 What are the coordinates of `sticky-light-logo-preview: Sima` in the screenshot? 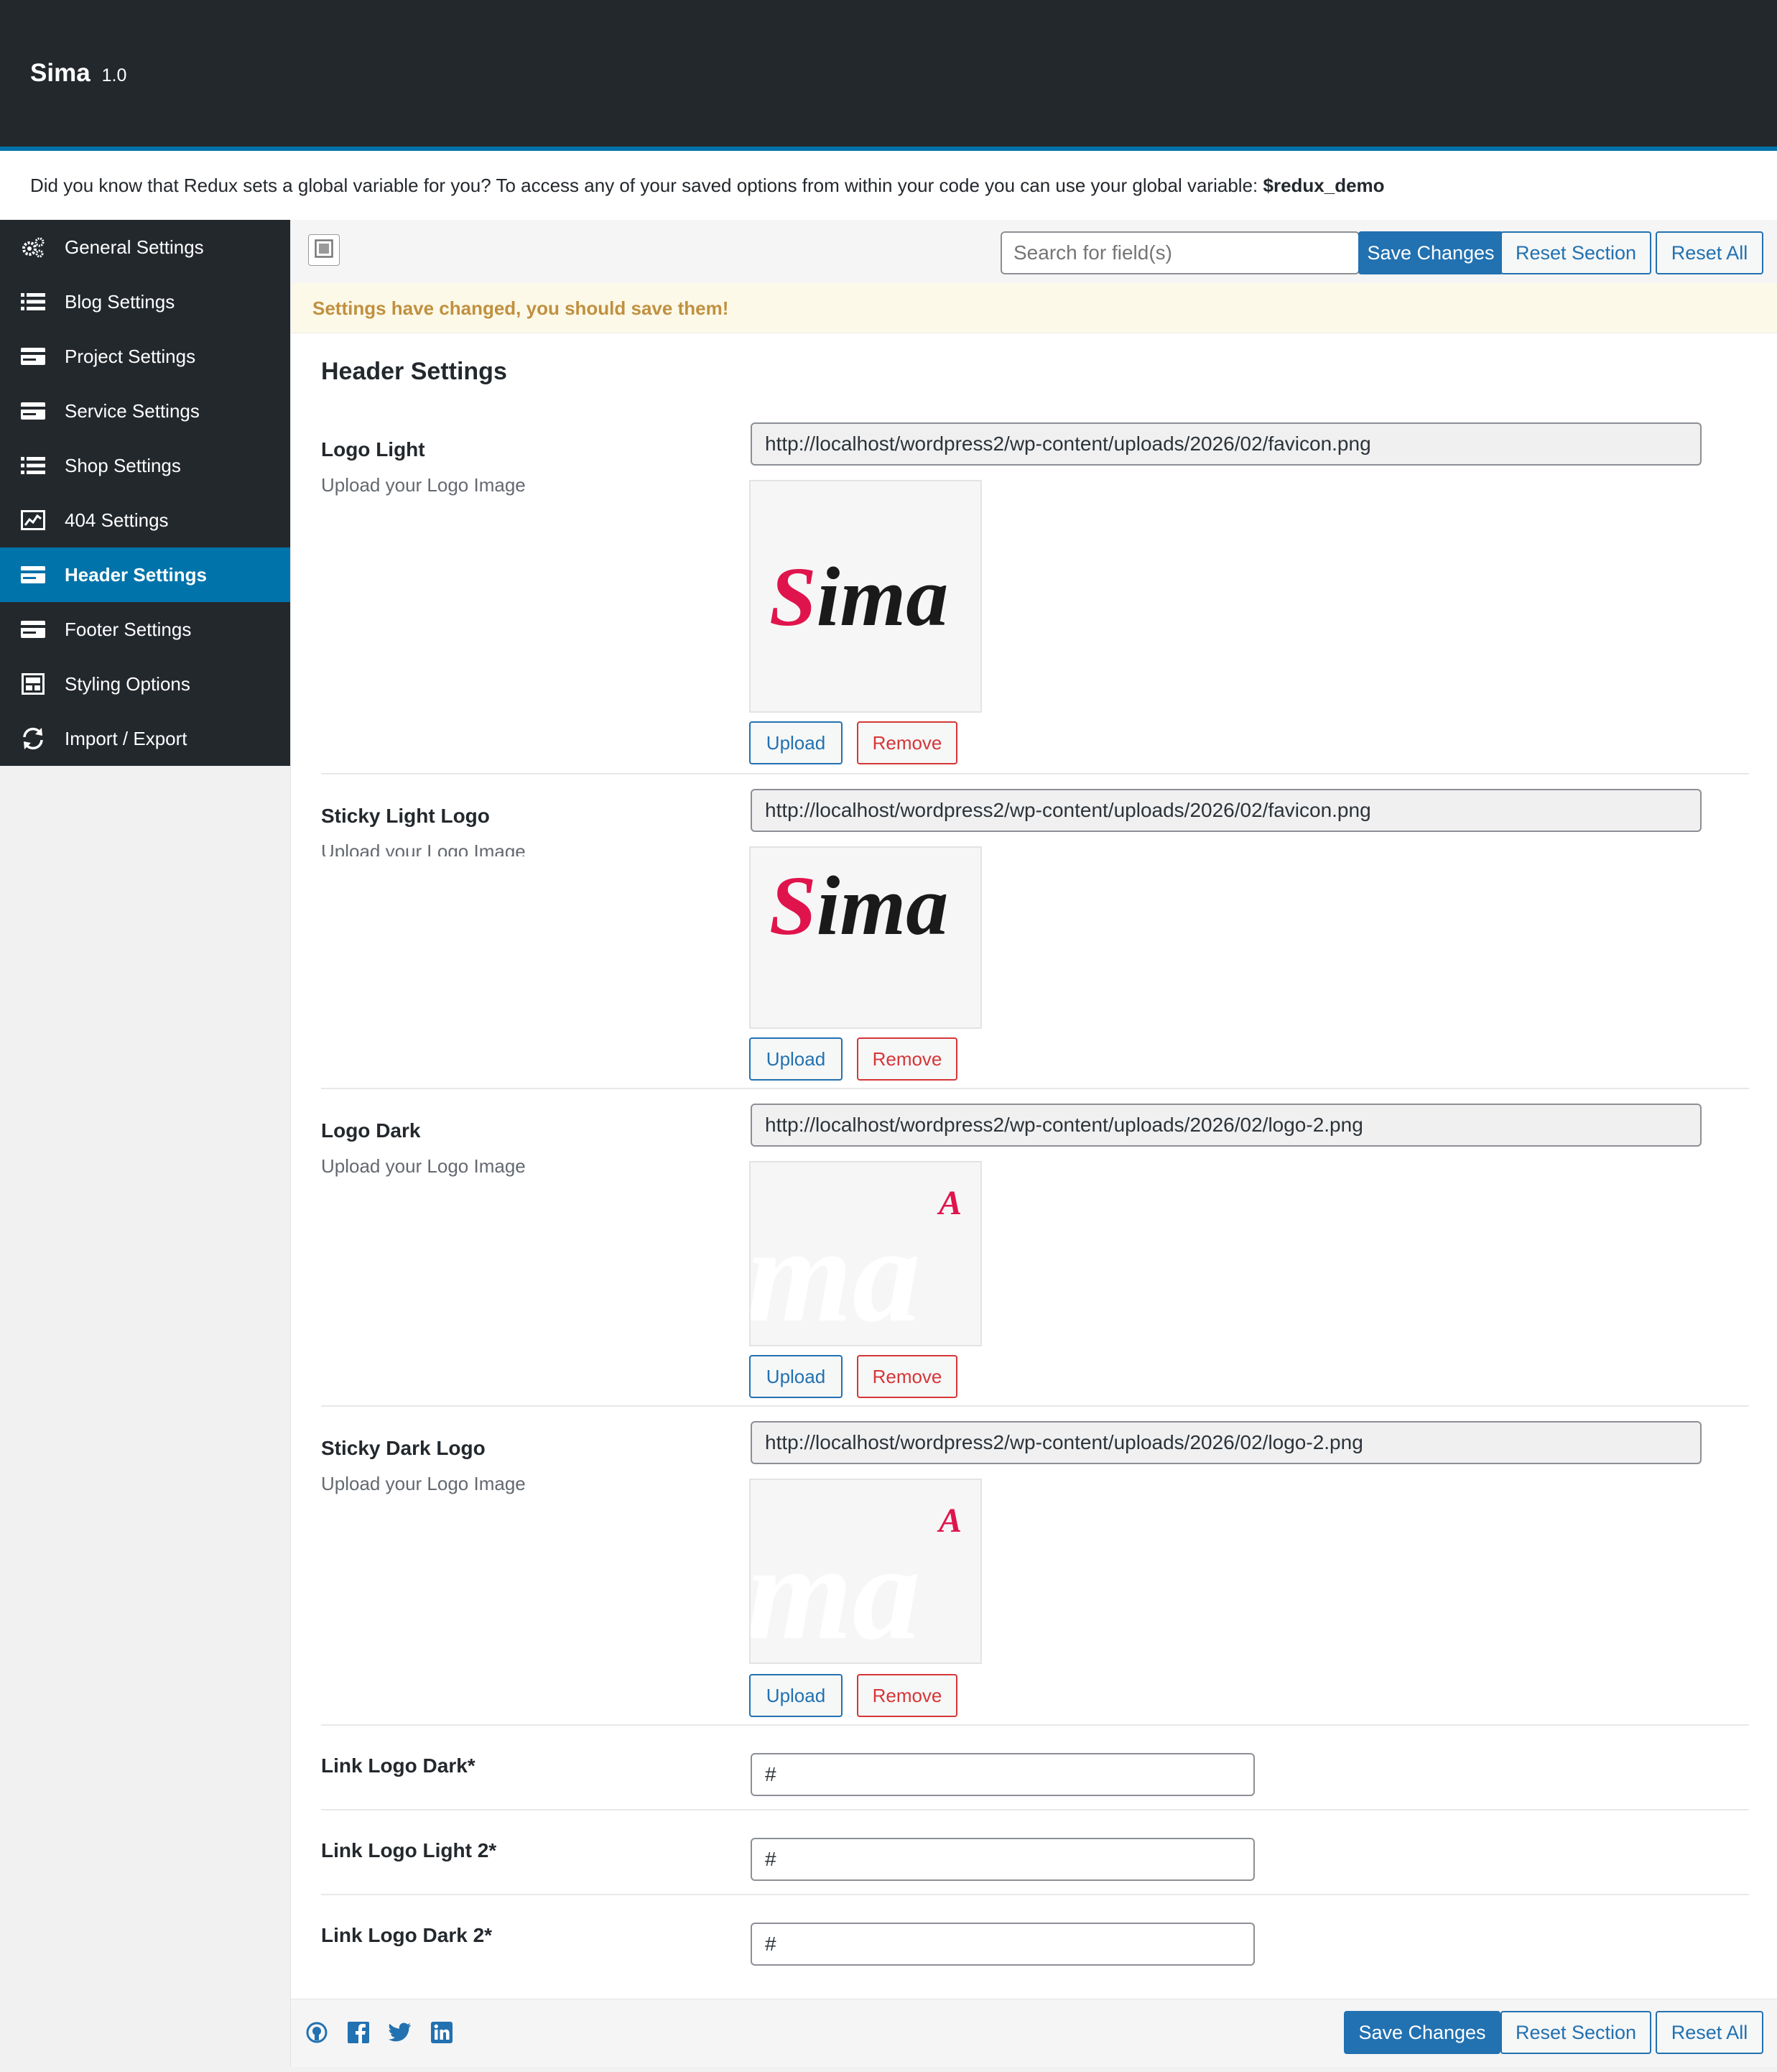 It's located at (865, 937).